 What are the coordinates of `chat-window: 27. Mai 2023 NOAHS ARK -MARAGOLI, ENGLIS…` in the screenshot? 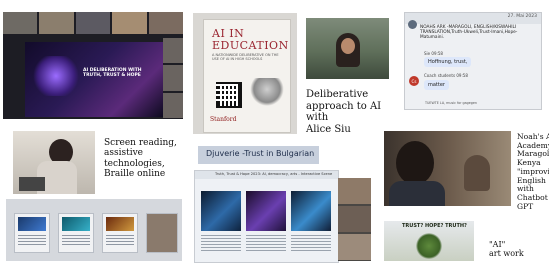 It's located at (473, 61).